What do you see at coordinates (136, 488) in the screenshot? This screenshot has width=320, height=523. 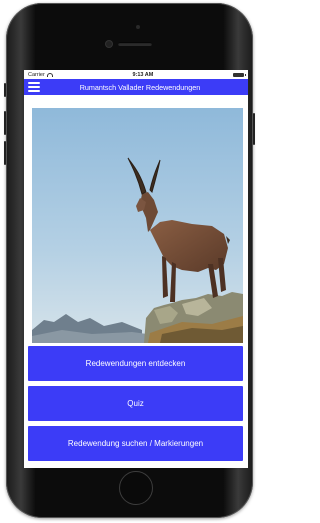 I see `home-button` at bounding box center [136, 488].